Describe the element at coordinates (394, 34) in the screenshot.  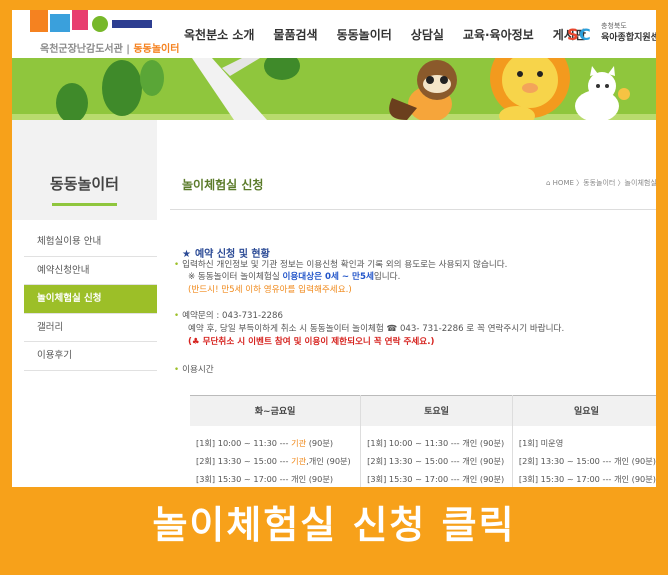
I see `main-nav: 옥천분소 소개 물품검색 동동놀이터 상담실 교육·육아정보 게시판` at that location.